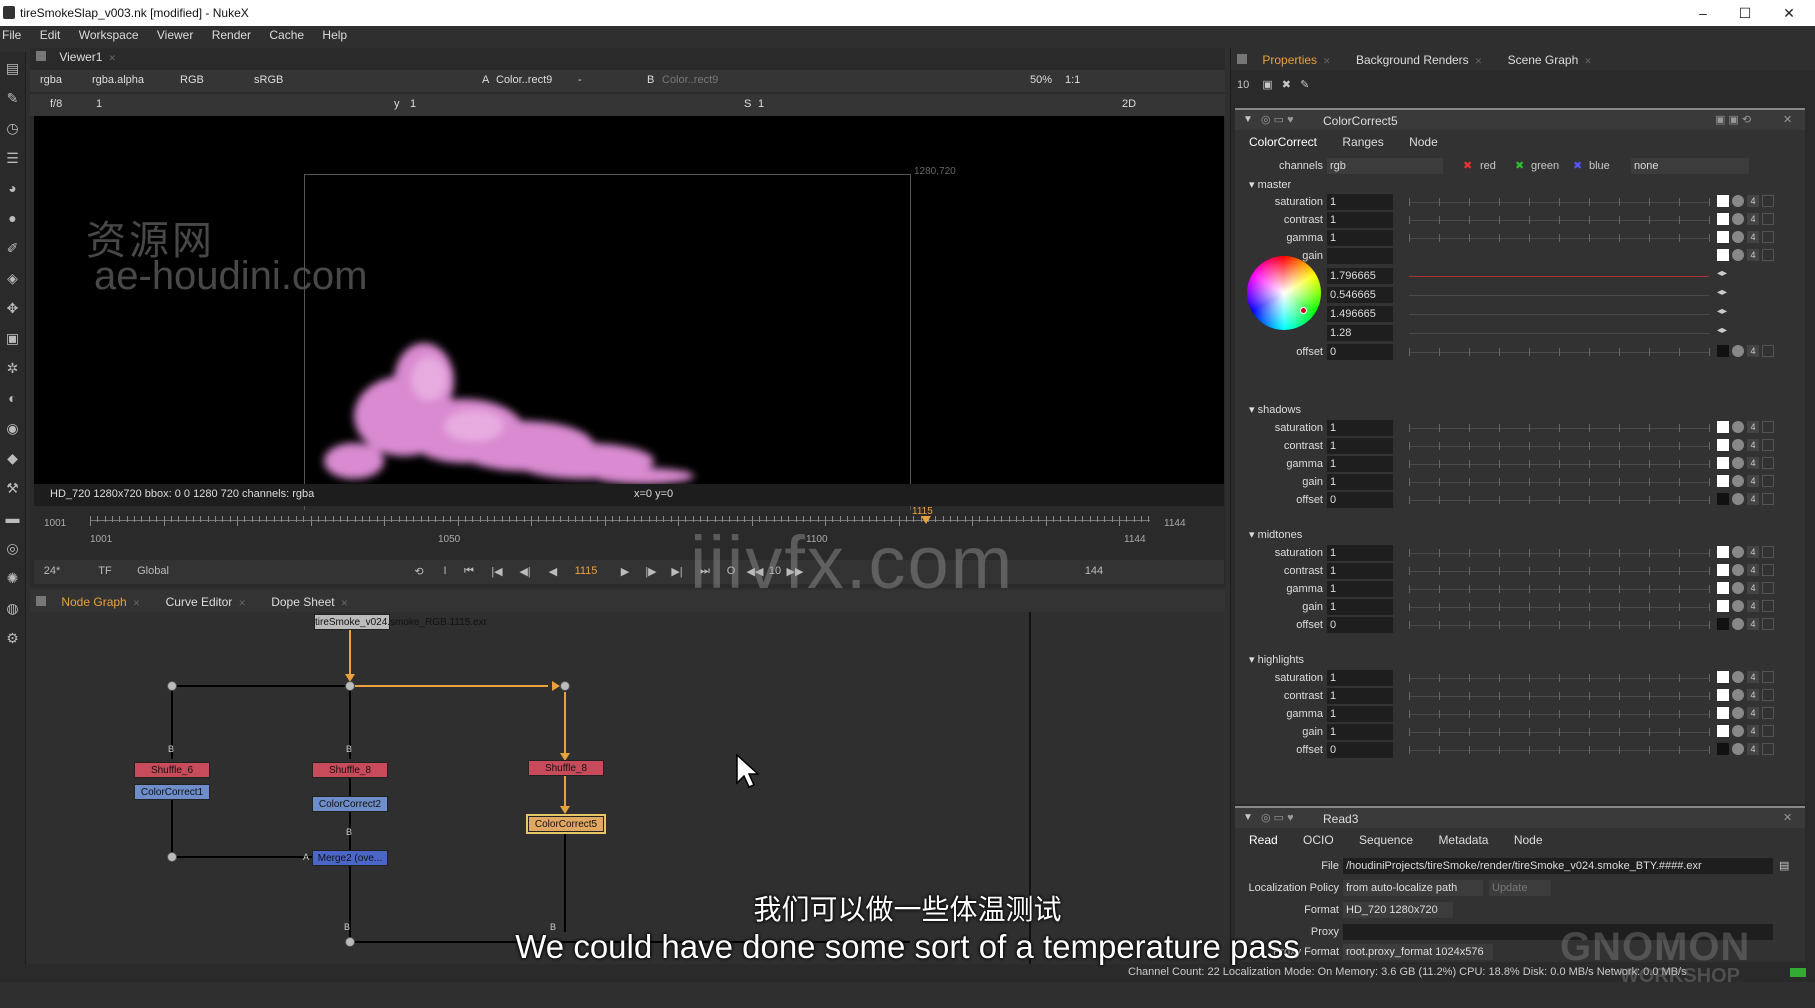 This screenshot has width=1815, height=1008. What do you see at coordinates (566, 824) in the screenshot?
I see `colorcorrect-node-5: ColorCorrect5` at bounding box center [566, 824].